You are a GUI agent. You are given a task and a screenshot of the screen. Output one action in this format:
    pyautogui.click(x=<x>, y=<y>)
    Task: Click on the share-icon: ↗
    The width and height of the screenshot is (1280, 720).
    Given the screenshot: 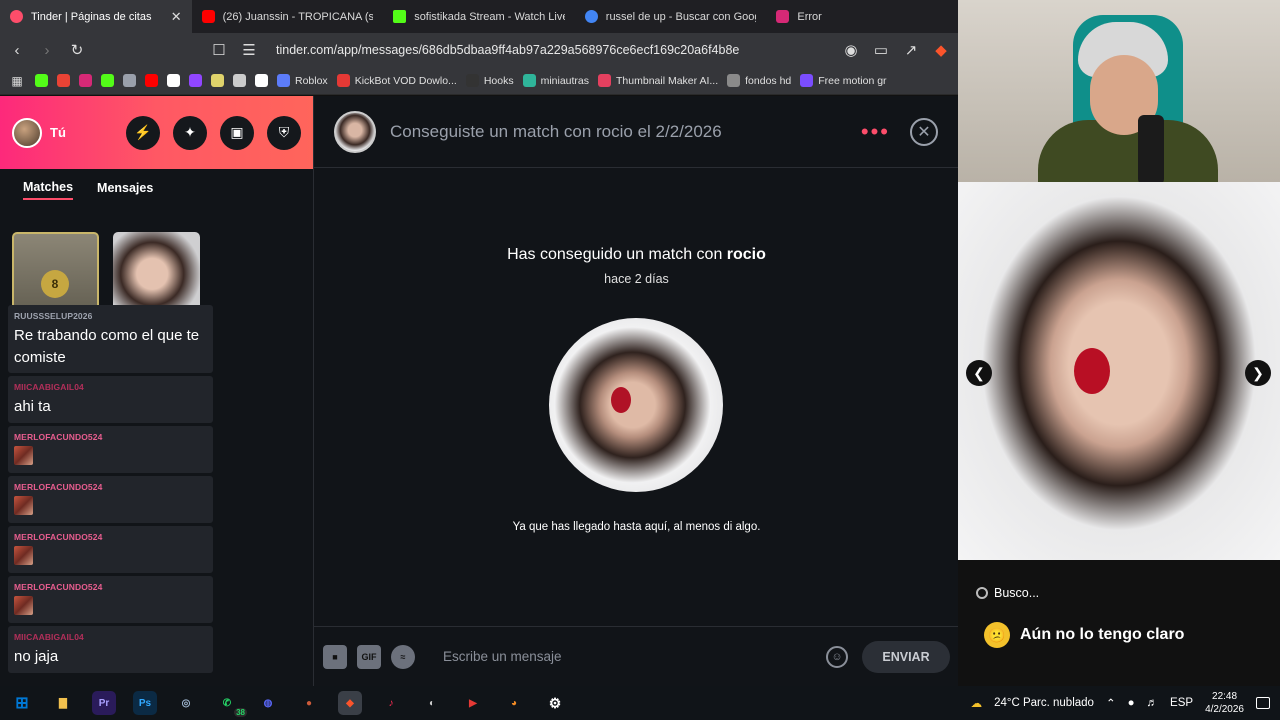 What is the action you would take?
    pyautogui.click(x=911, y=50)
    